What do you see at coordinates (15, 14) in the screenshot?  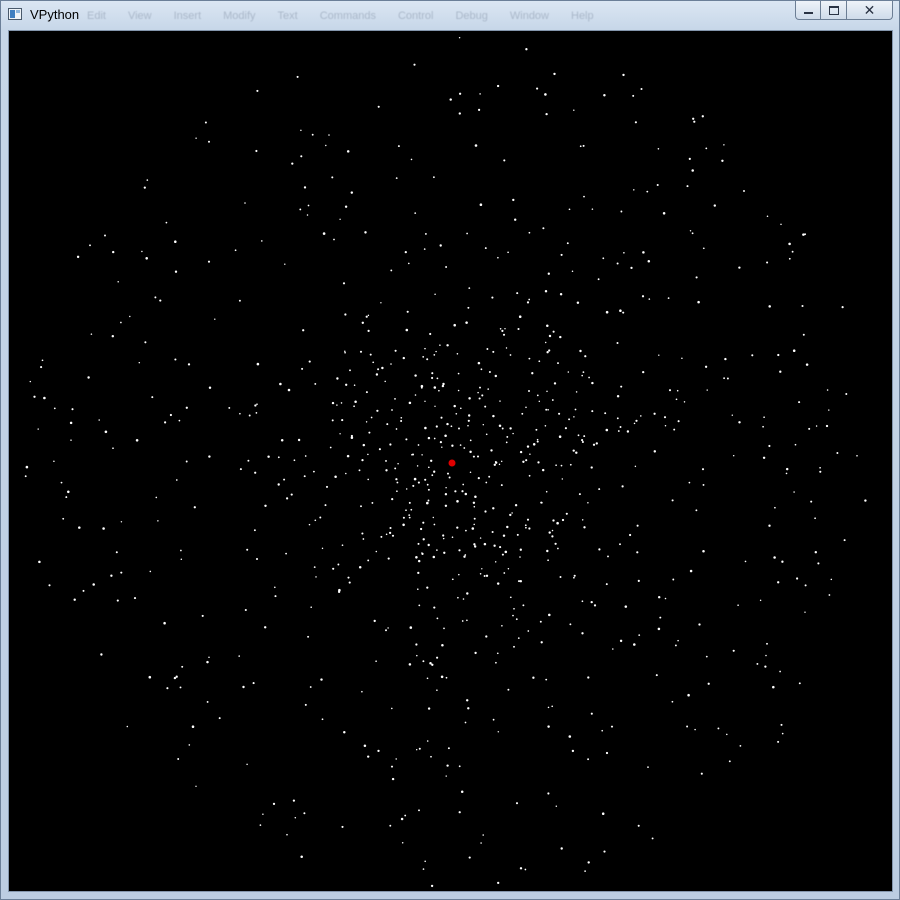 I see `app-icon` at bounding box center [15, 14].